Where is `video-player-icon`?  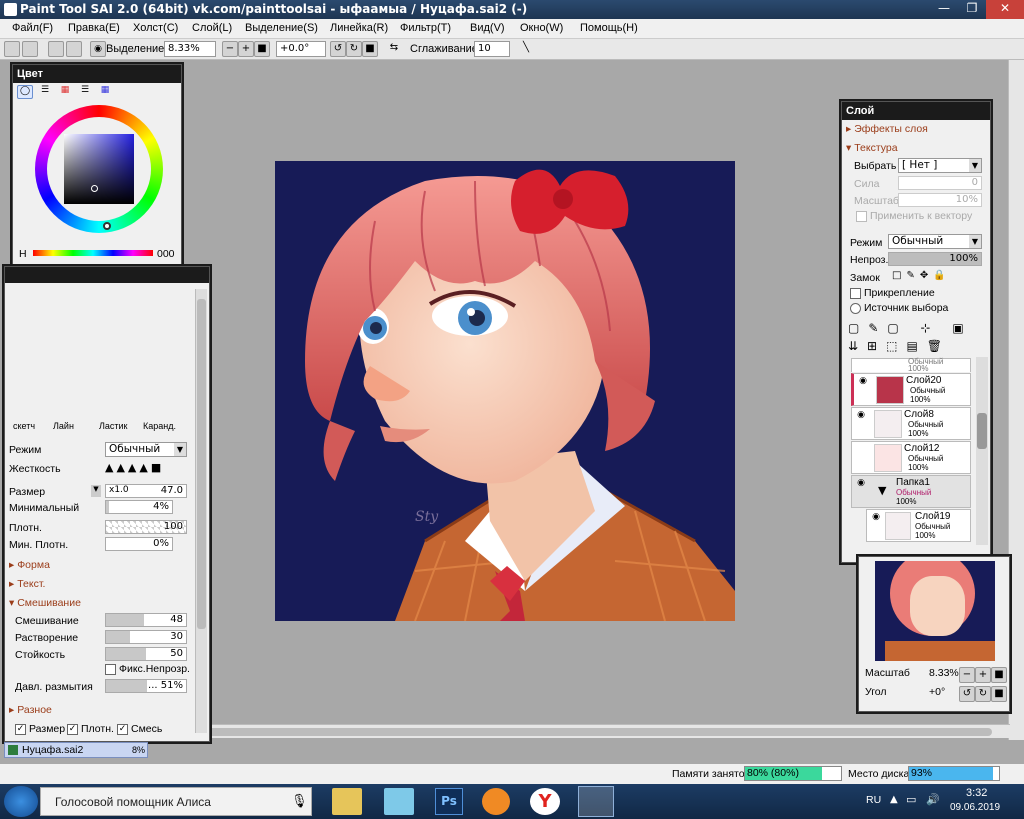
video-player-icon is located at coordinates (496, 801).